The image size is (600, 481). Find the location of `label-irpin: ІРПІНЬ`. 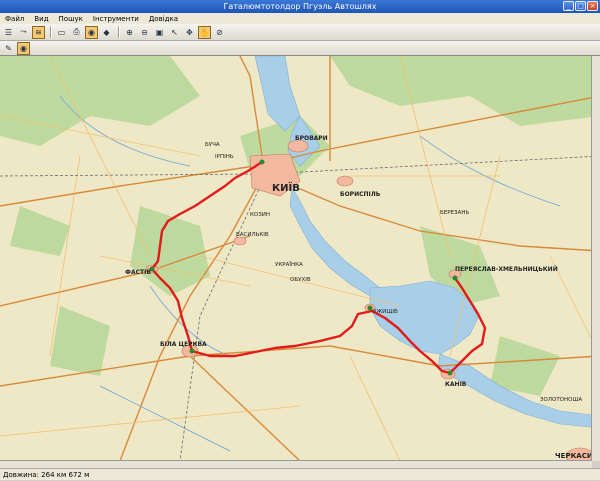

label-irpin: ІРПІНЬ is located at coordinates (224, 157).